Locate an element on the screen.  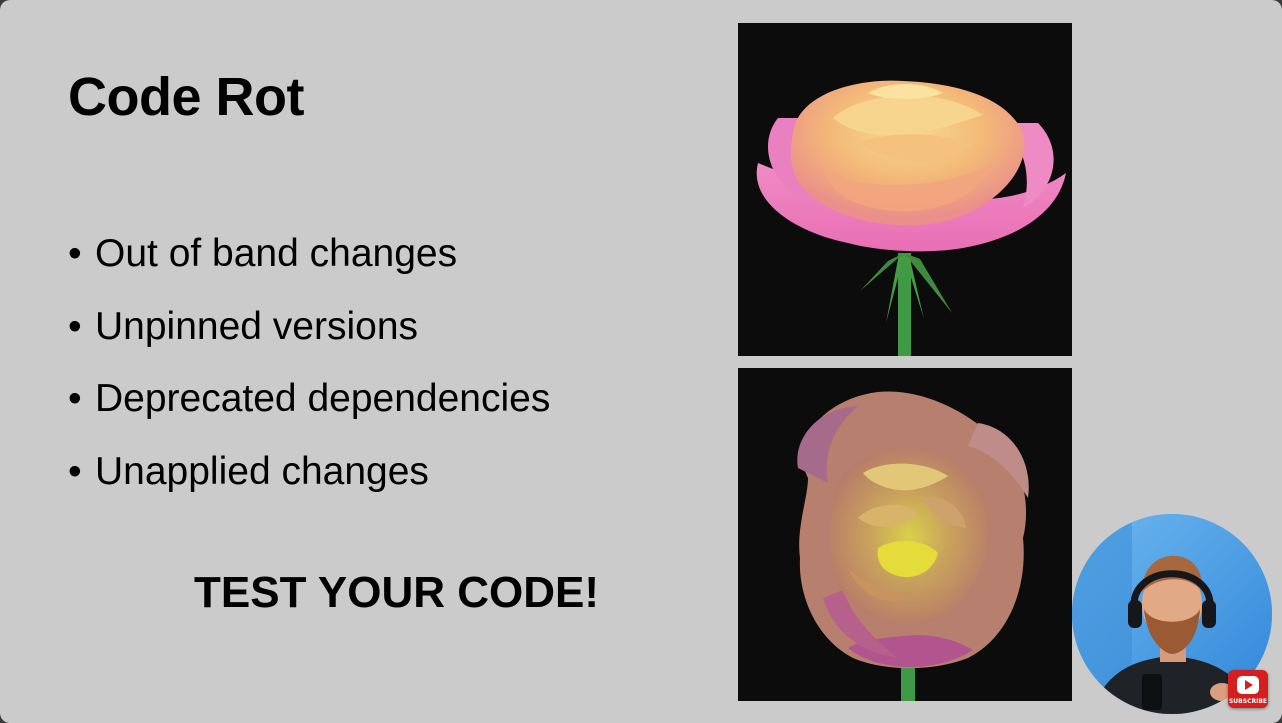
bullet-text: Out of band changes is located at coordinates (276, 253).